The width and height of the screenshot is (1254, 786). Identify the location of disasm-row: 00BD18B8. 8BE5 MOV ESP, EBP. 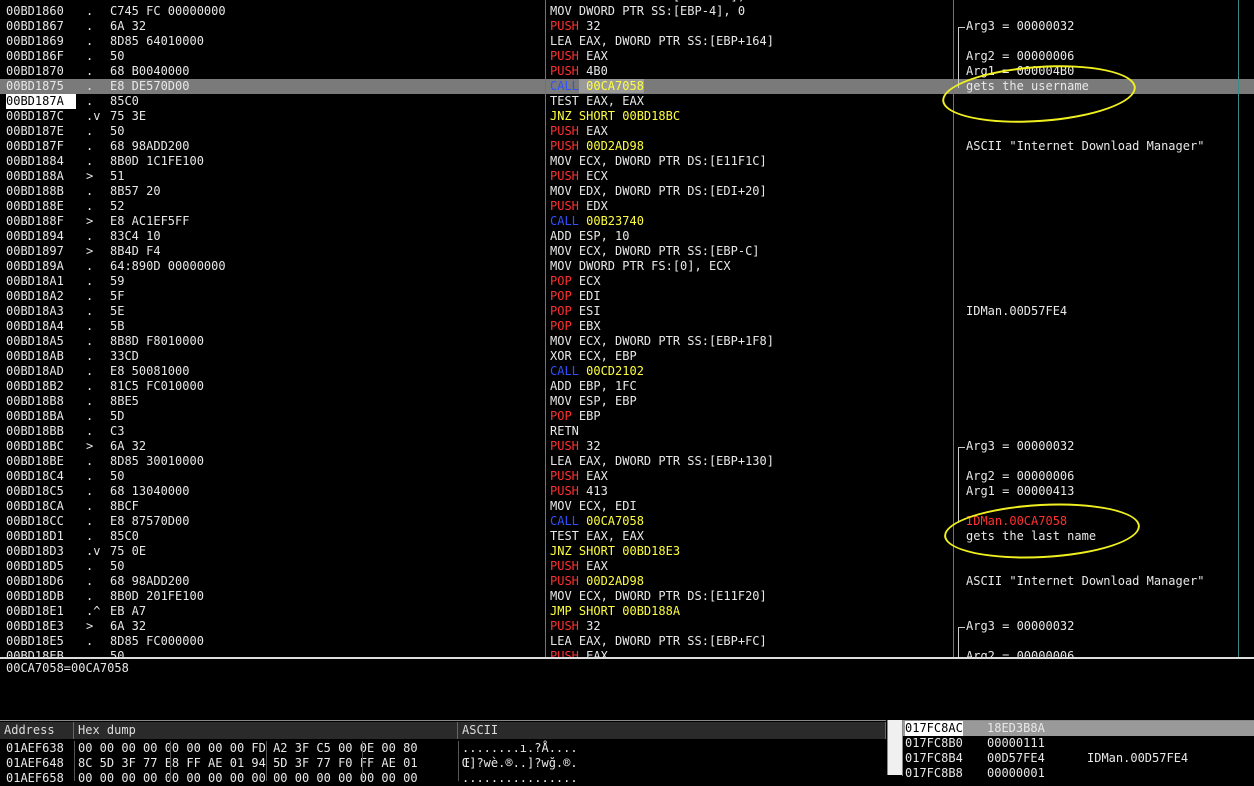
(627, 401).